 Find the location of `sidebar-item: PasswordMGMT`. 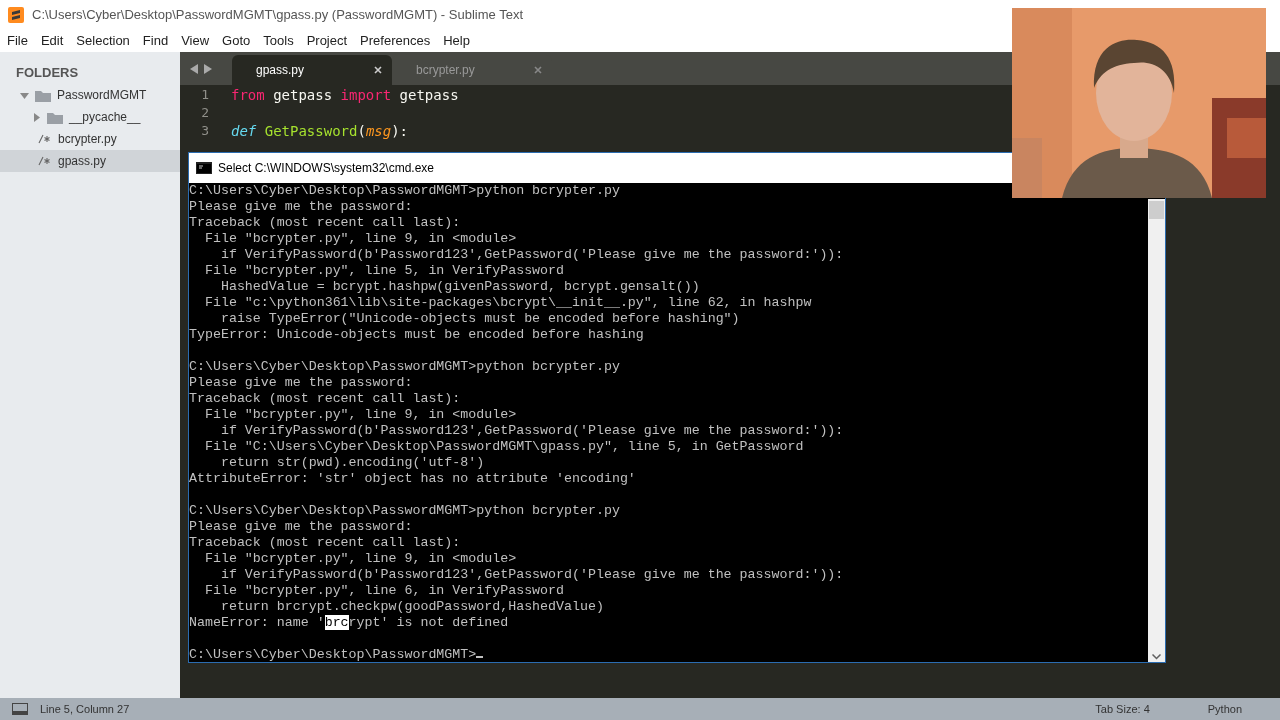

sidebar-item: PasswordMGMT is located at coordinates (90, 95).